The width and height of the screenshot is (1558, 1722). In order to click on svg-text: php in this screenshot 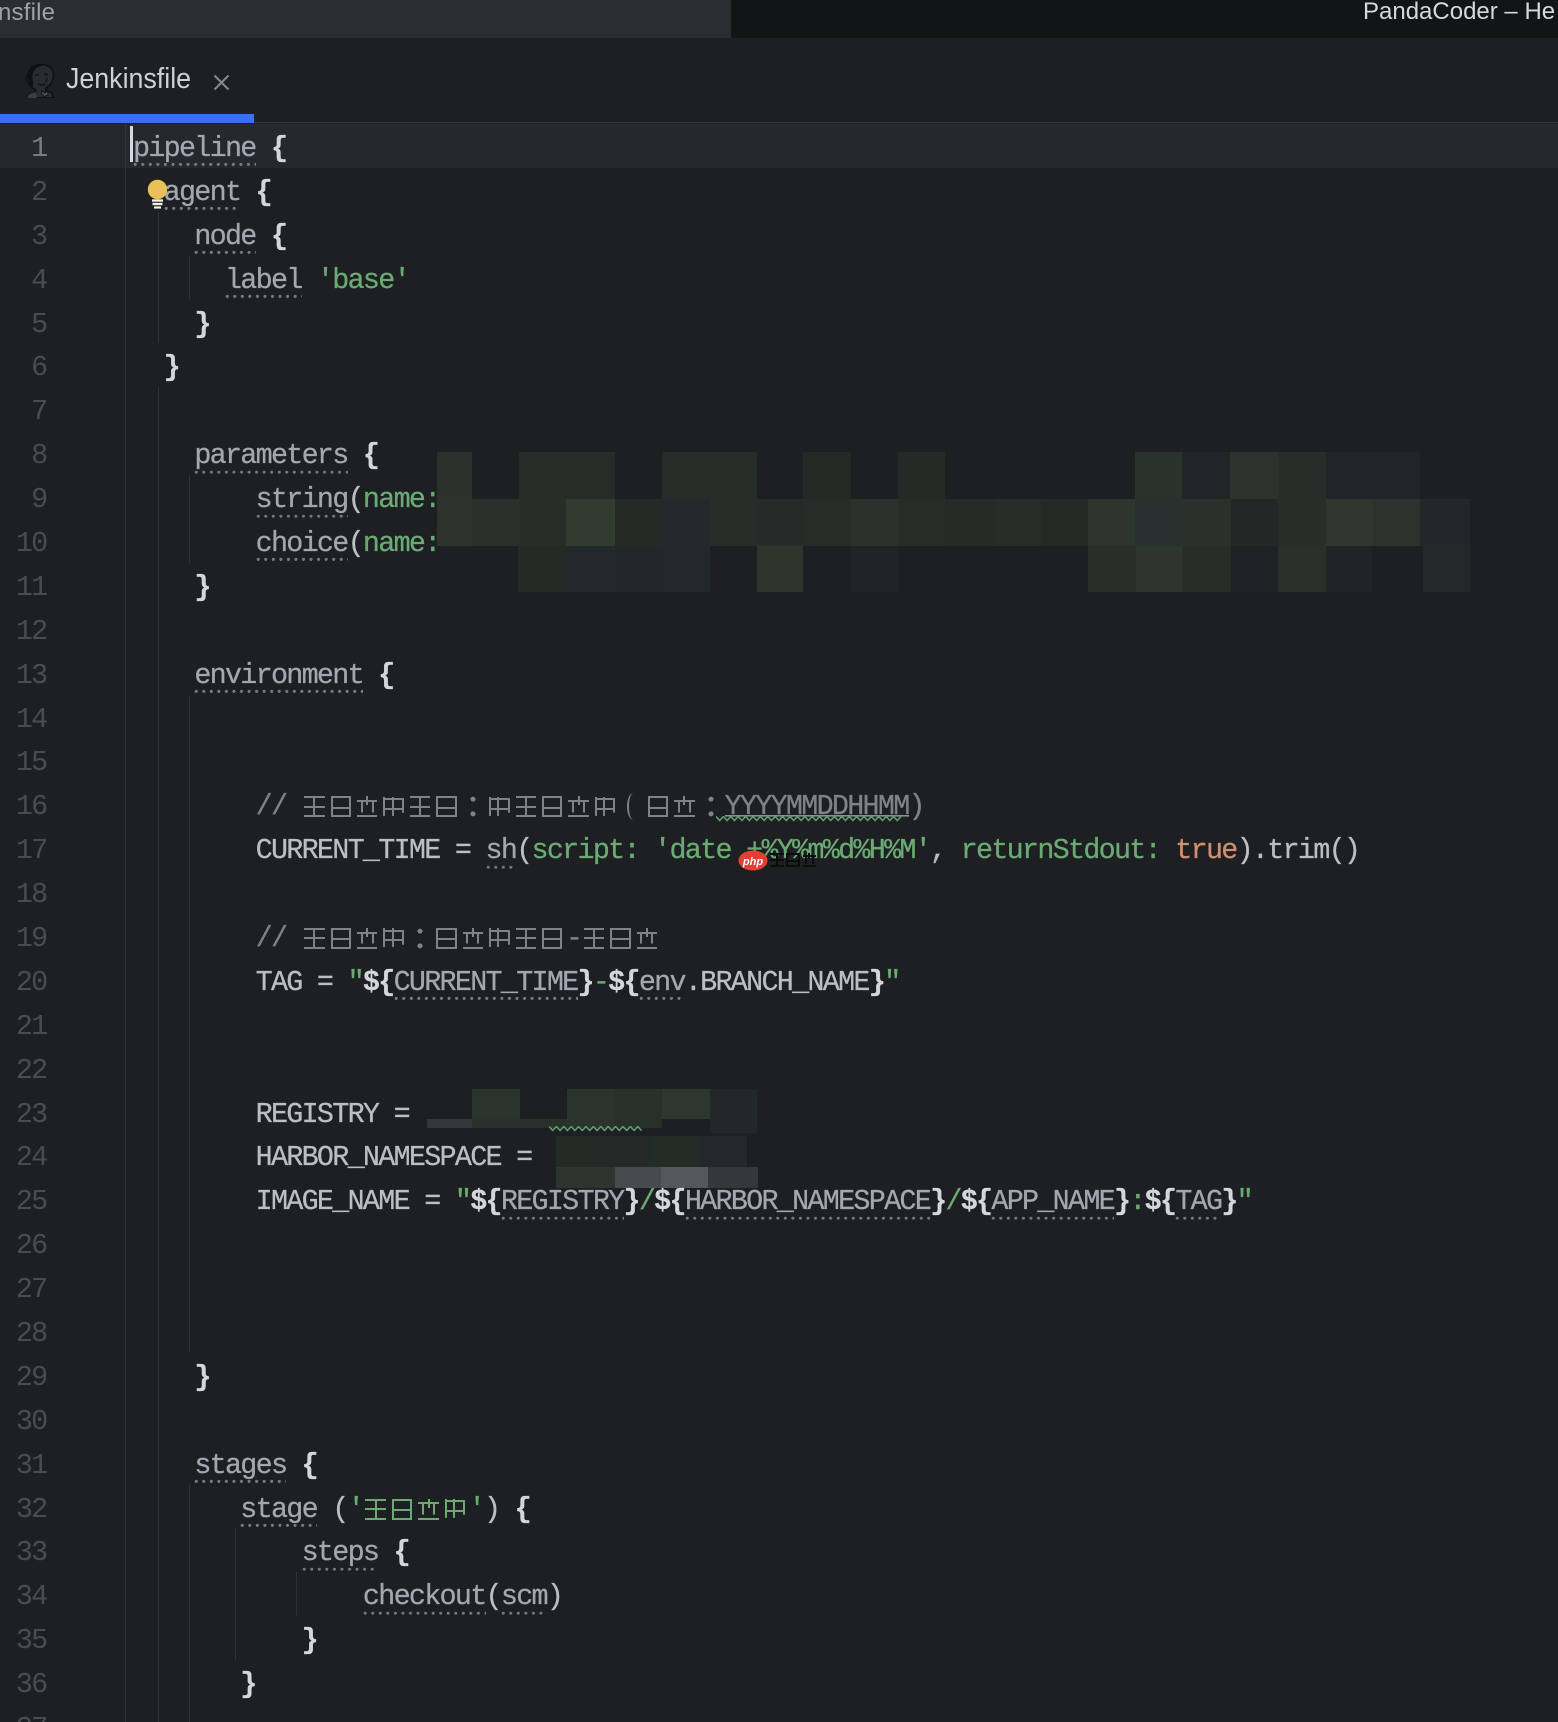, I will do `click(752, 862)`.